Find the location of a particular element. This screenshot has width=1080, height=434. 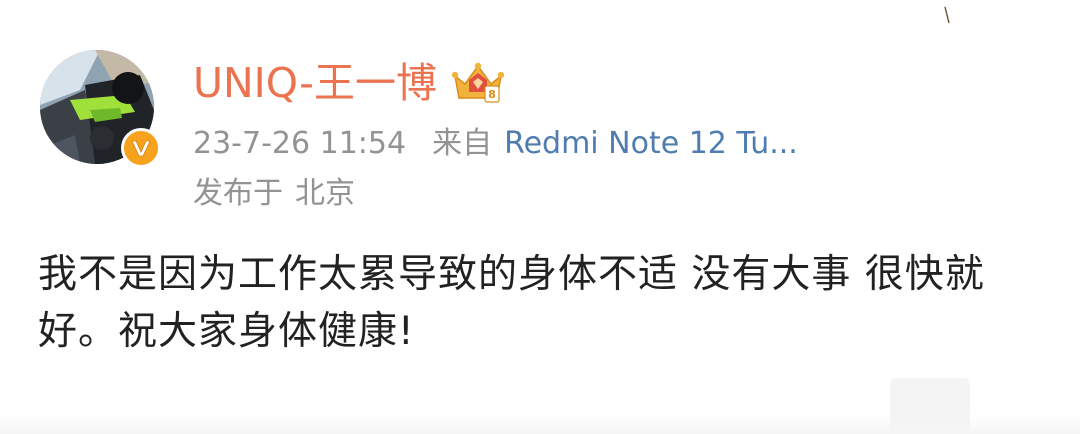

author-header: UNIQ-王一博 8 is located at coordinates (349, 83).